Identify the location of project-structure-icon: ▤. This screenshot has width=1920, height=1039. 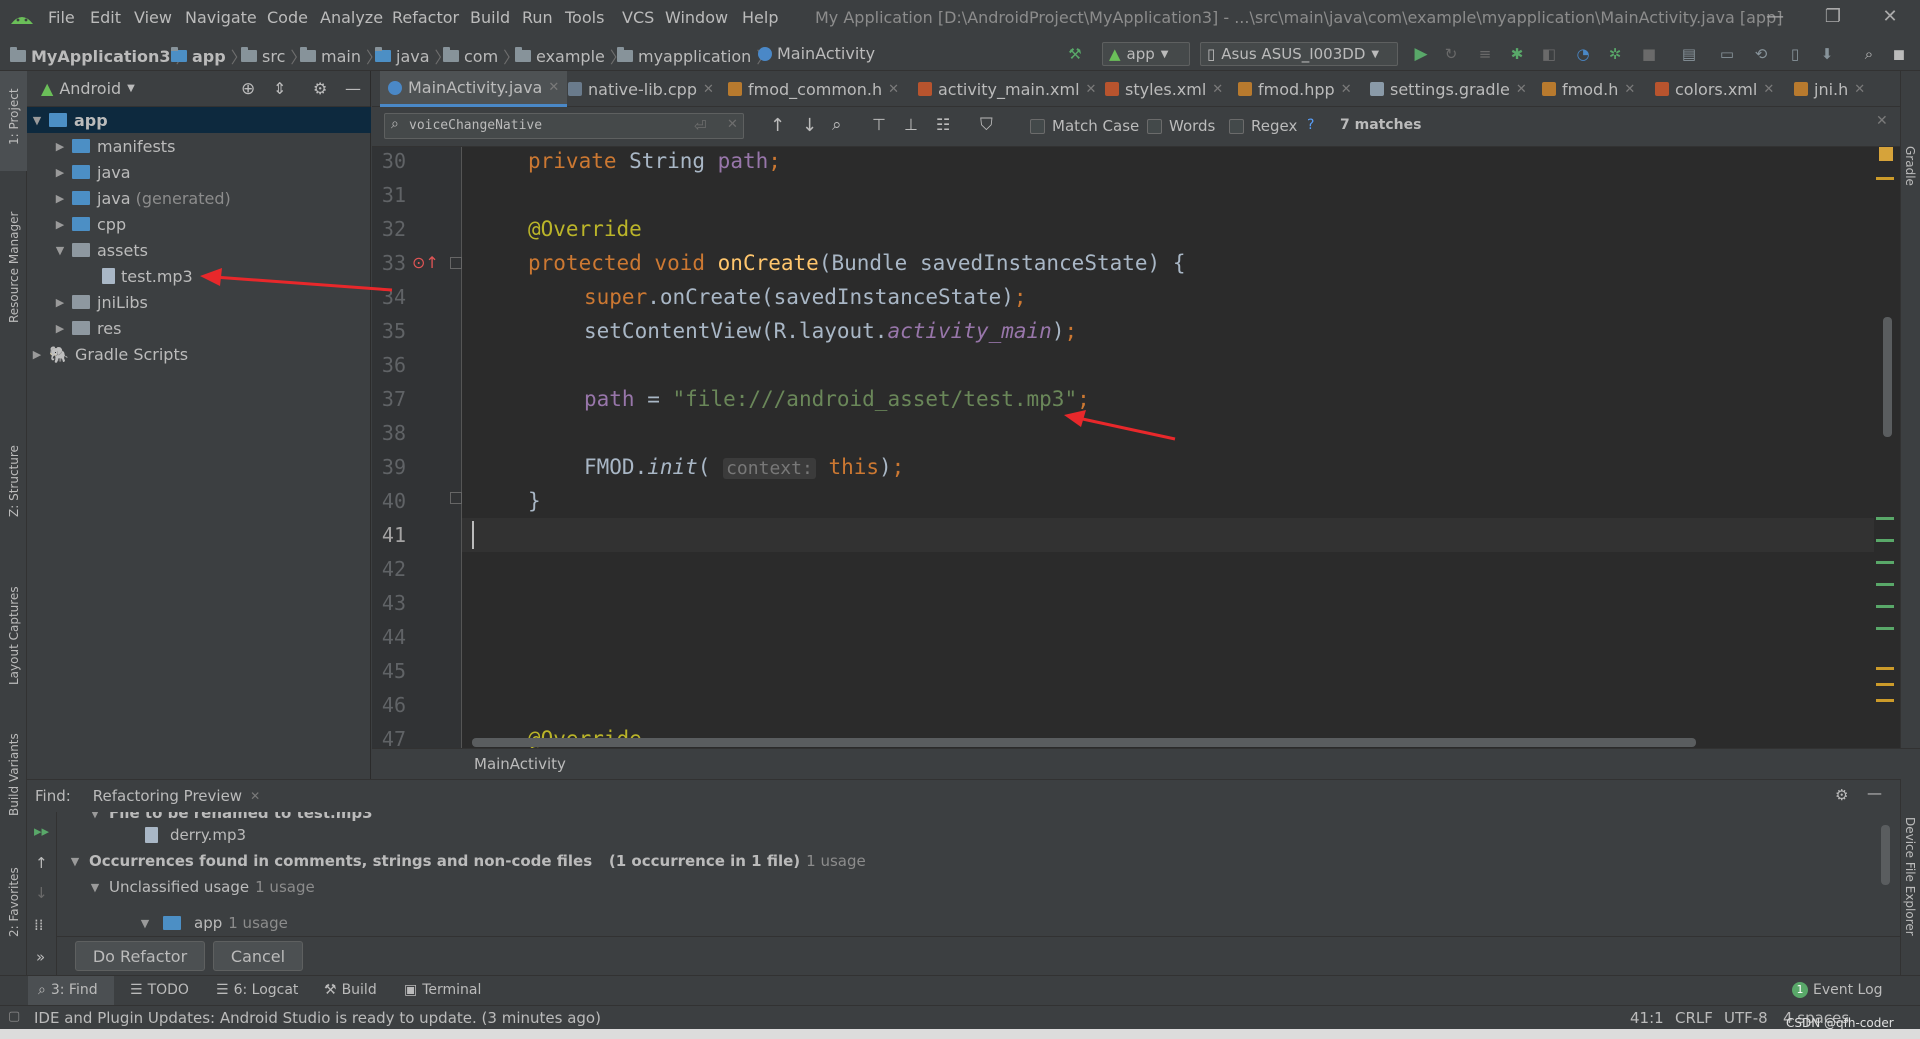
(1689, 54).